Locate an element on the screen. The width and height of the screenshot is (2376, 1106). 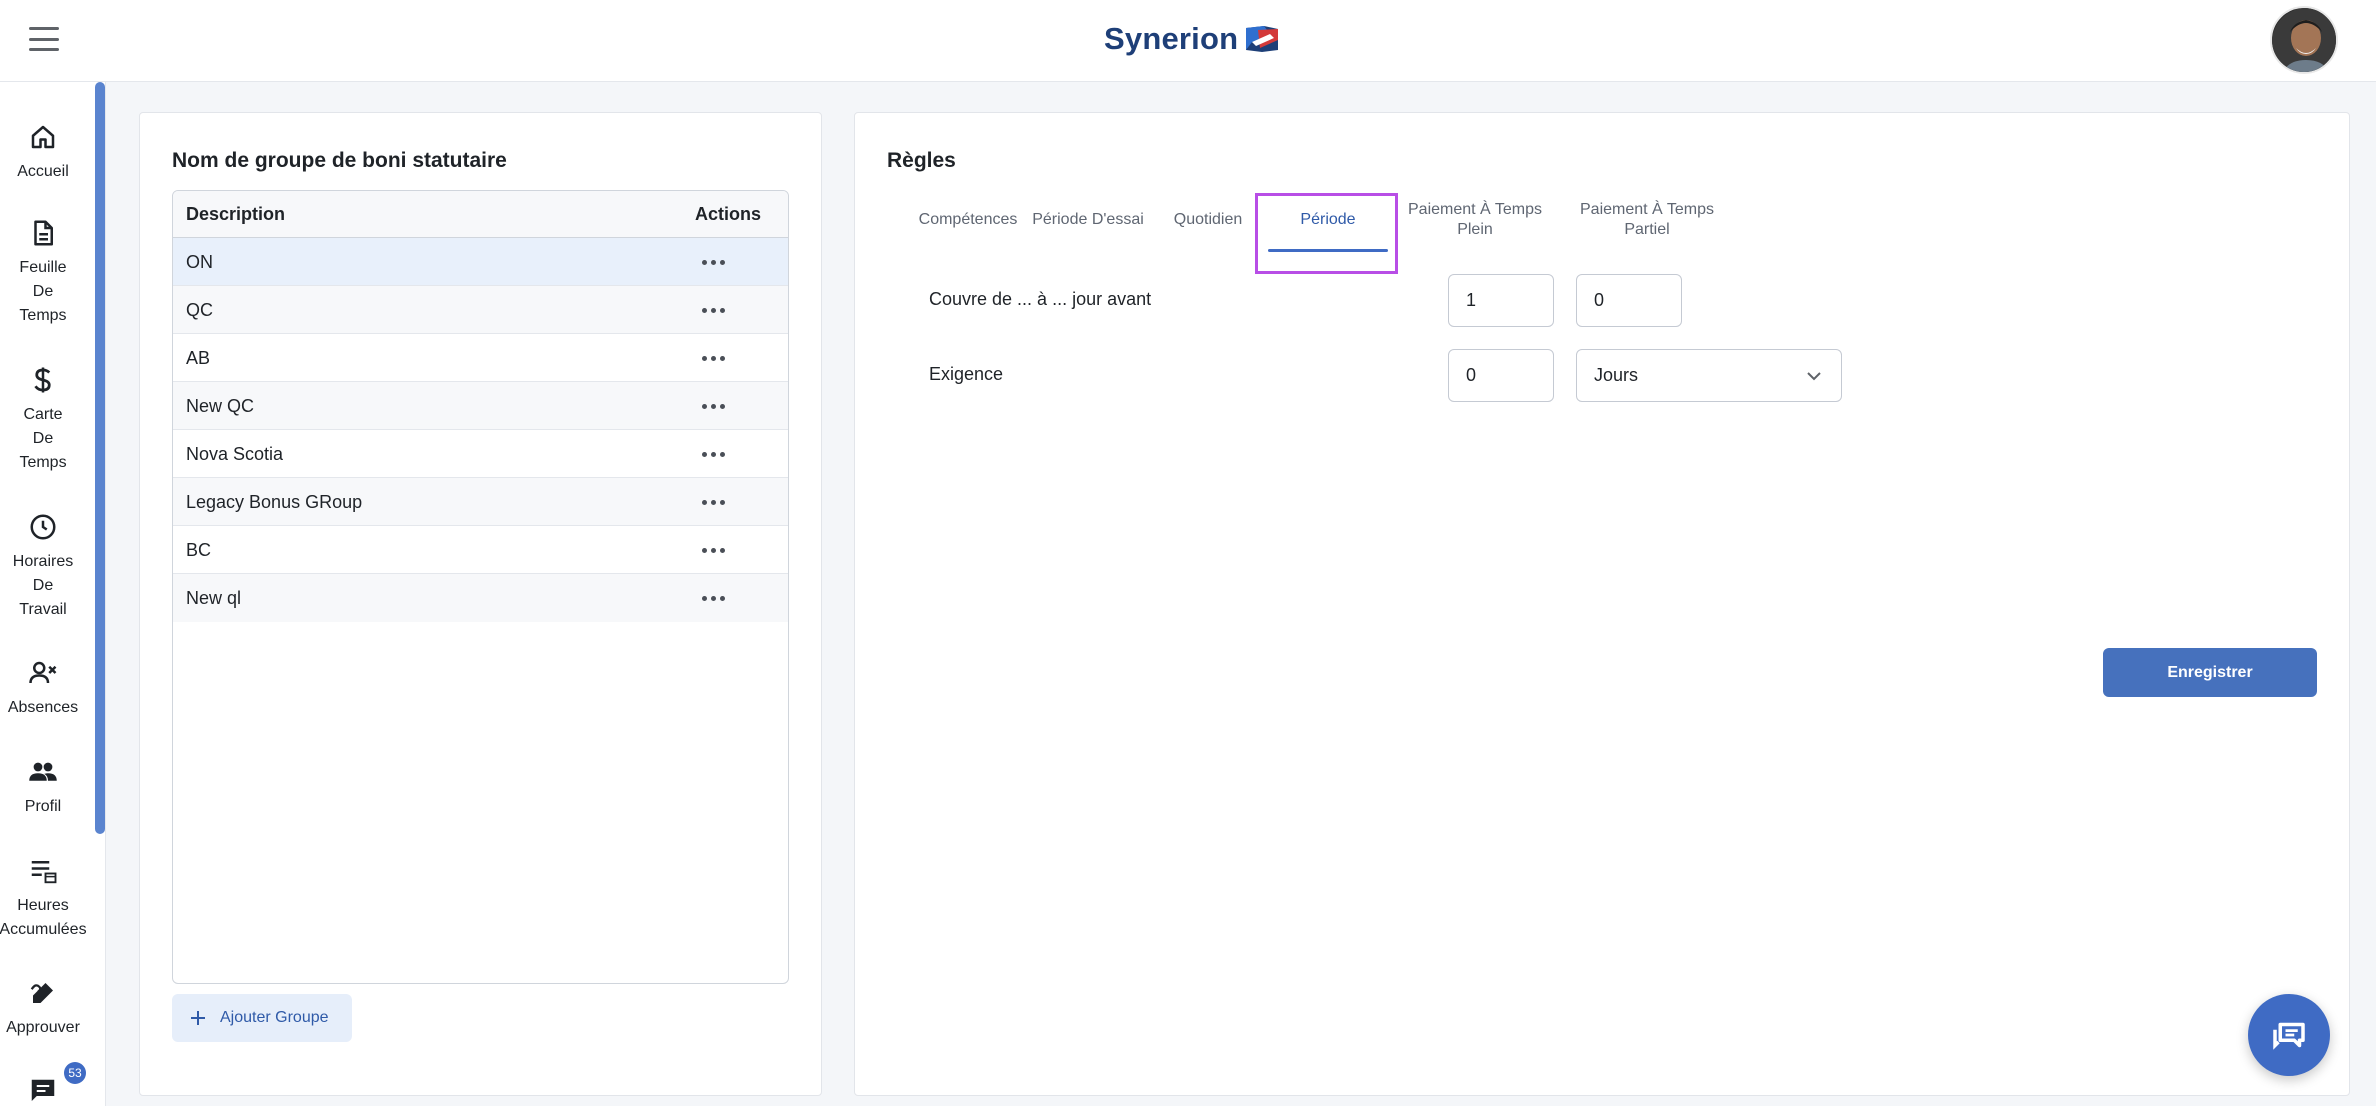
column-header-actions: Actions is located at coordinates (728, 214).